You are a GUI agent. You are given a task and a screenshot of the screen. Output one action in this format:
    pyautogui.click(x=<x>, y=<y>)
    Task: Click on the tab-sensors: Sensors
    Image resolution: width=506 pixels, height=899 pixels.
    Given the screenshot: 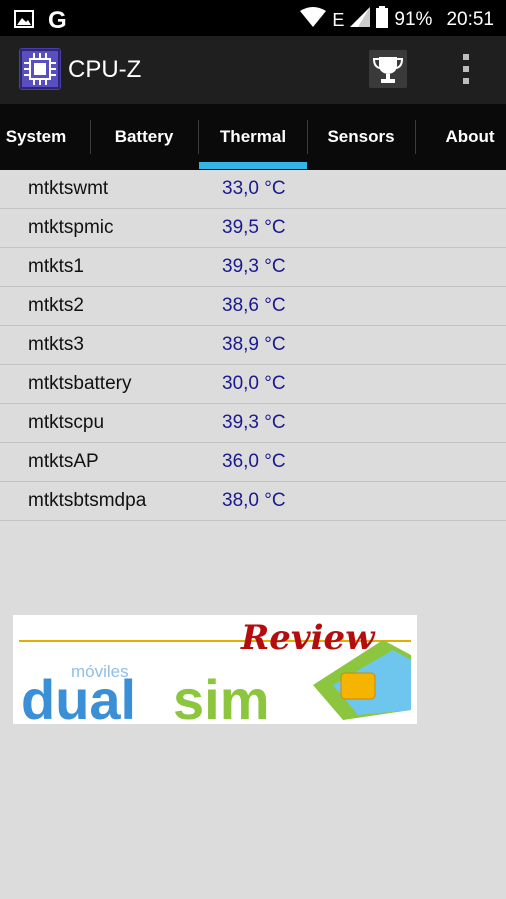 What is the action you would take?
    pyautogui.click(x=361, y=137)
    